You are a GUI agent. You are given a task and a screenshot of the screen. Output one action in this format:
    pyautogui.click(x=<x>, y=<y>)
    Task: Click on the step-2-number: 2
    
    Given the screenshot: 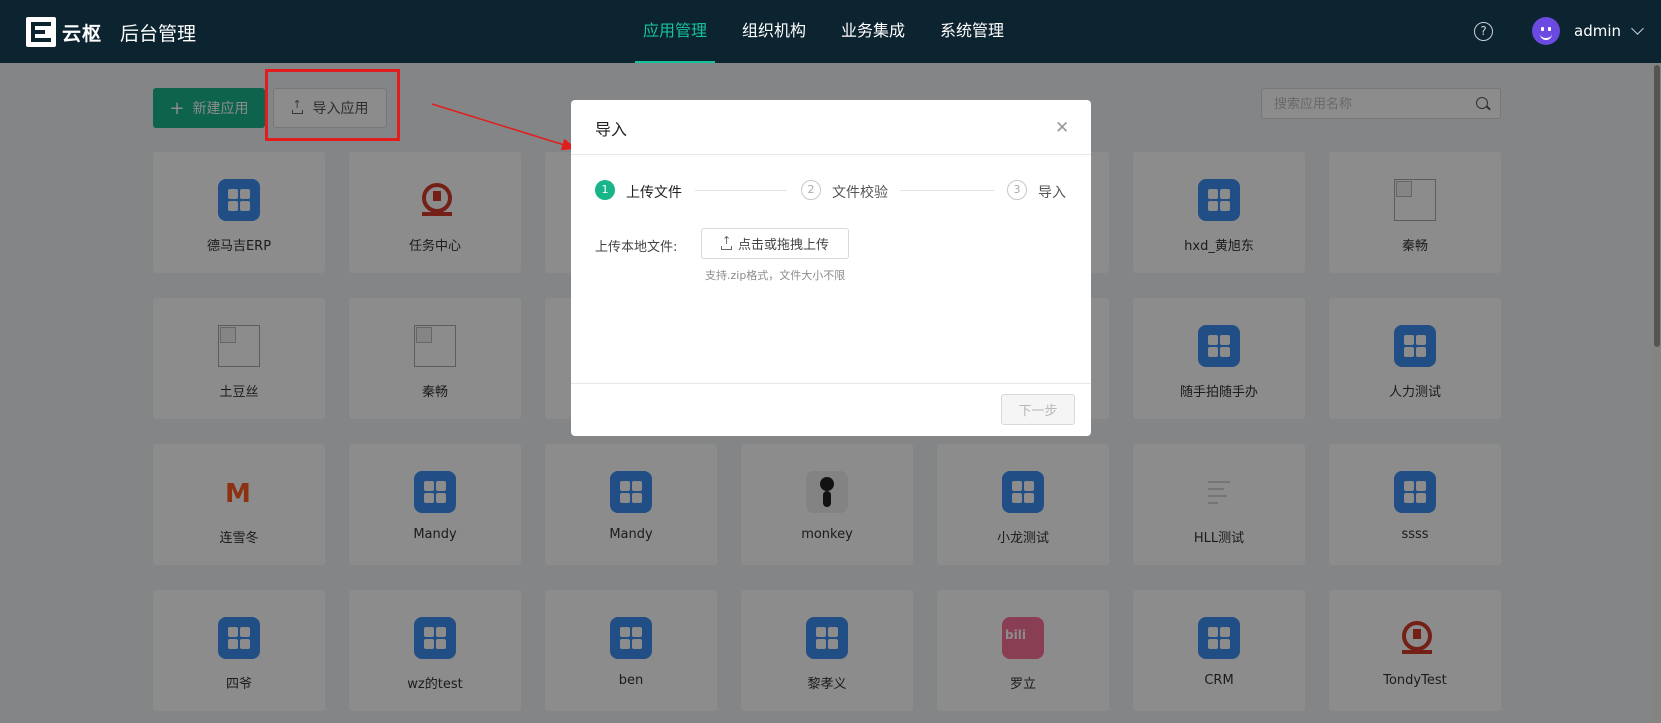 What is the action you would take?
    pyautogui.click(x=811, y=190)
    